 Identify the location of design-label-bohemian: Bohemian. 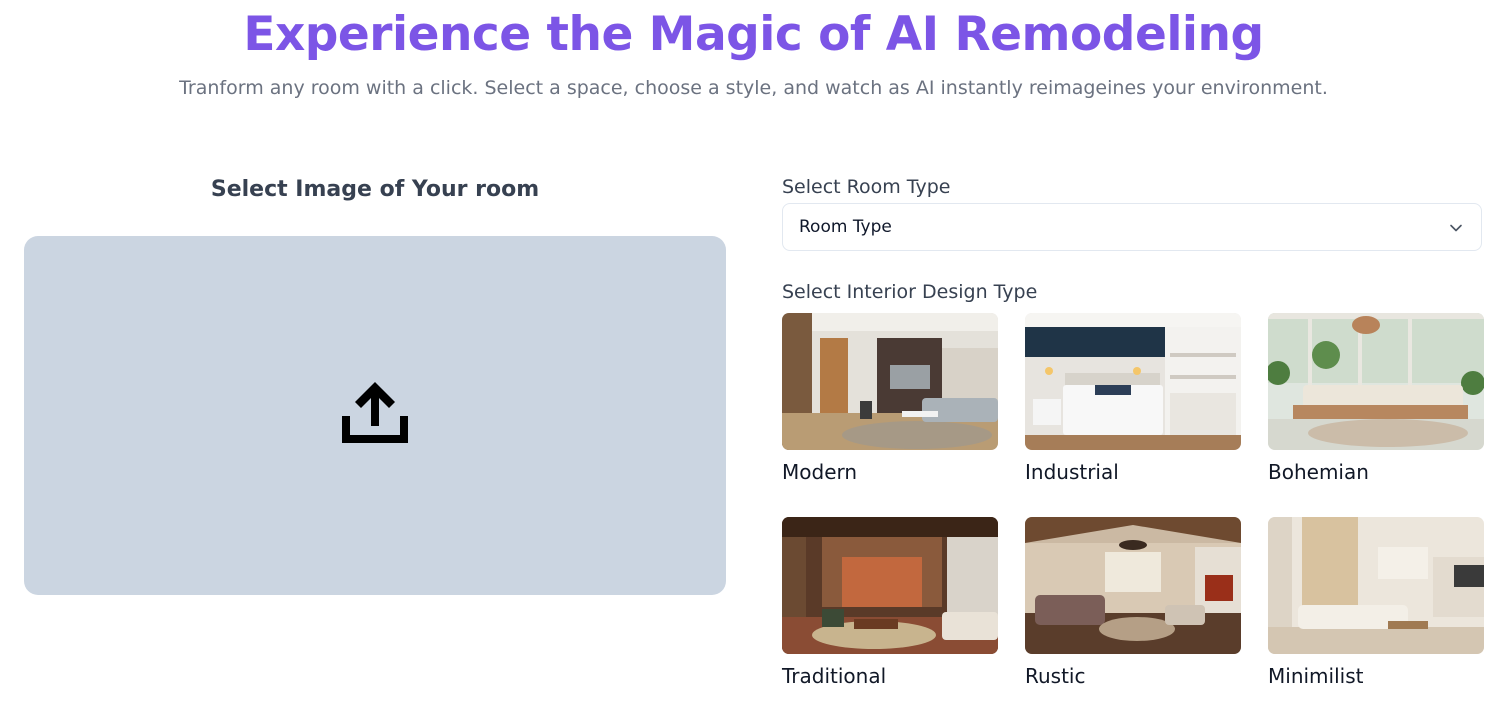
(1318, 472).